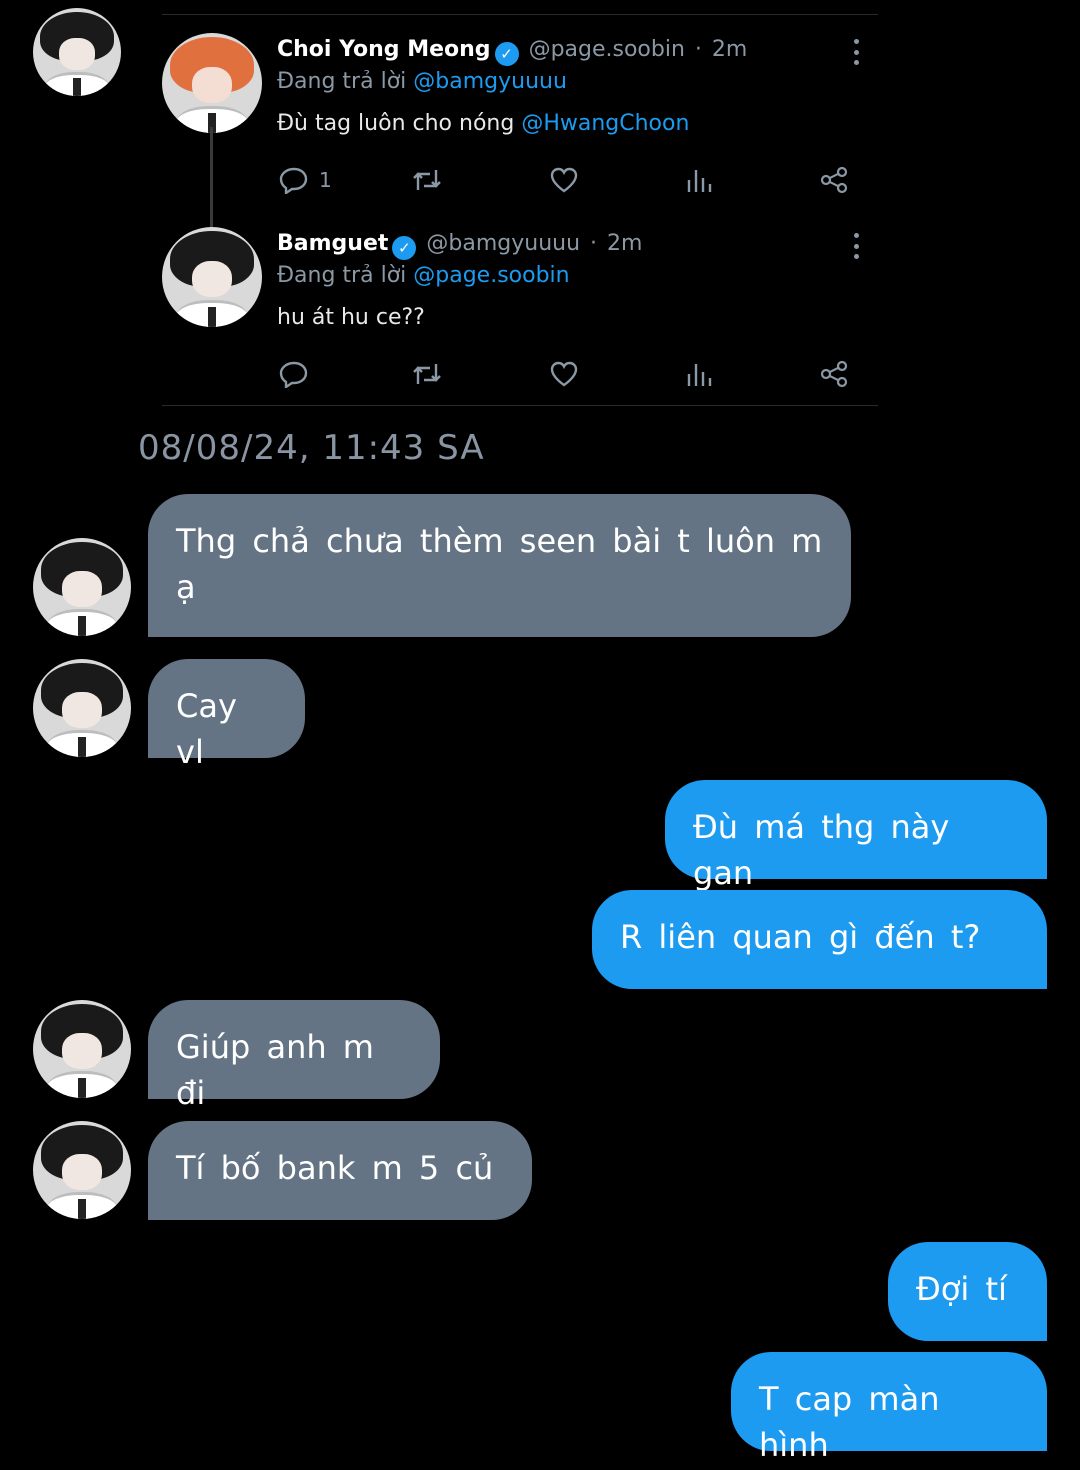 The height and width of the screenshot is (1470, 1080). I want to click on tweet-text: hu át hu ce??, so click(351, 317).